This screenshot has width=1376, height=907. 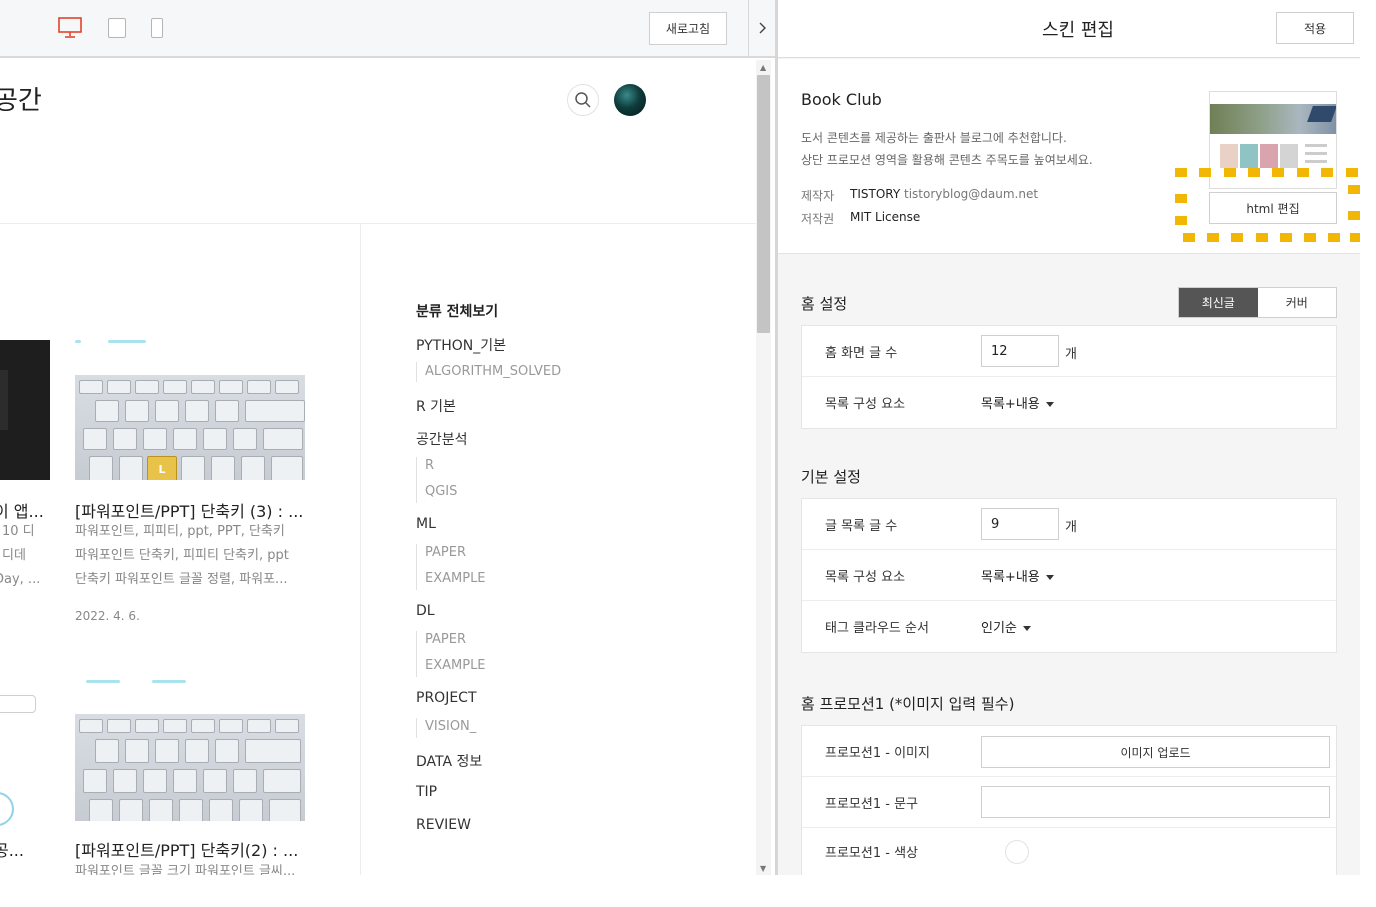 I want to click on setting-row: 홈 화면 글 수 12 개, so click(x=1069, y=351).